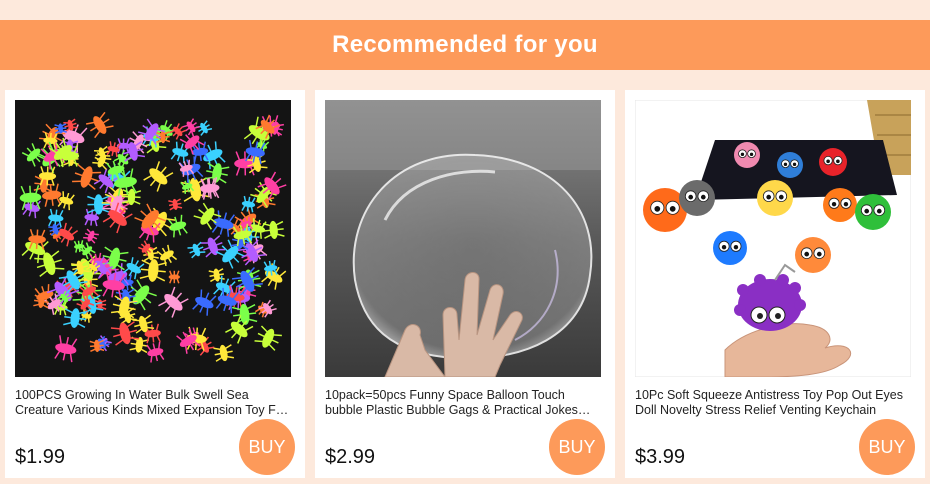 This screenshot has height=484, width=930. I want to click on recommended-banner: Recommended for you, so click(465, 45).